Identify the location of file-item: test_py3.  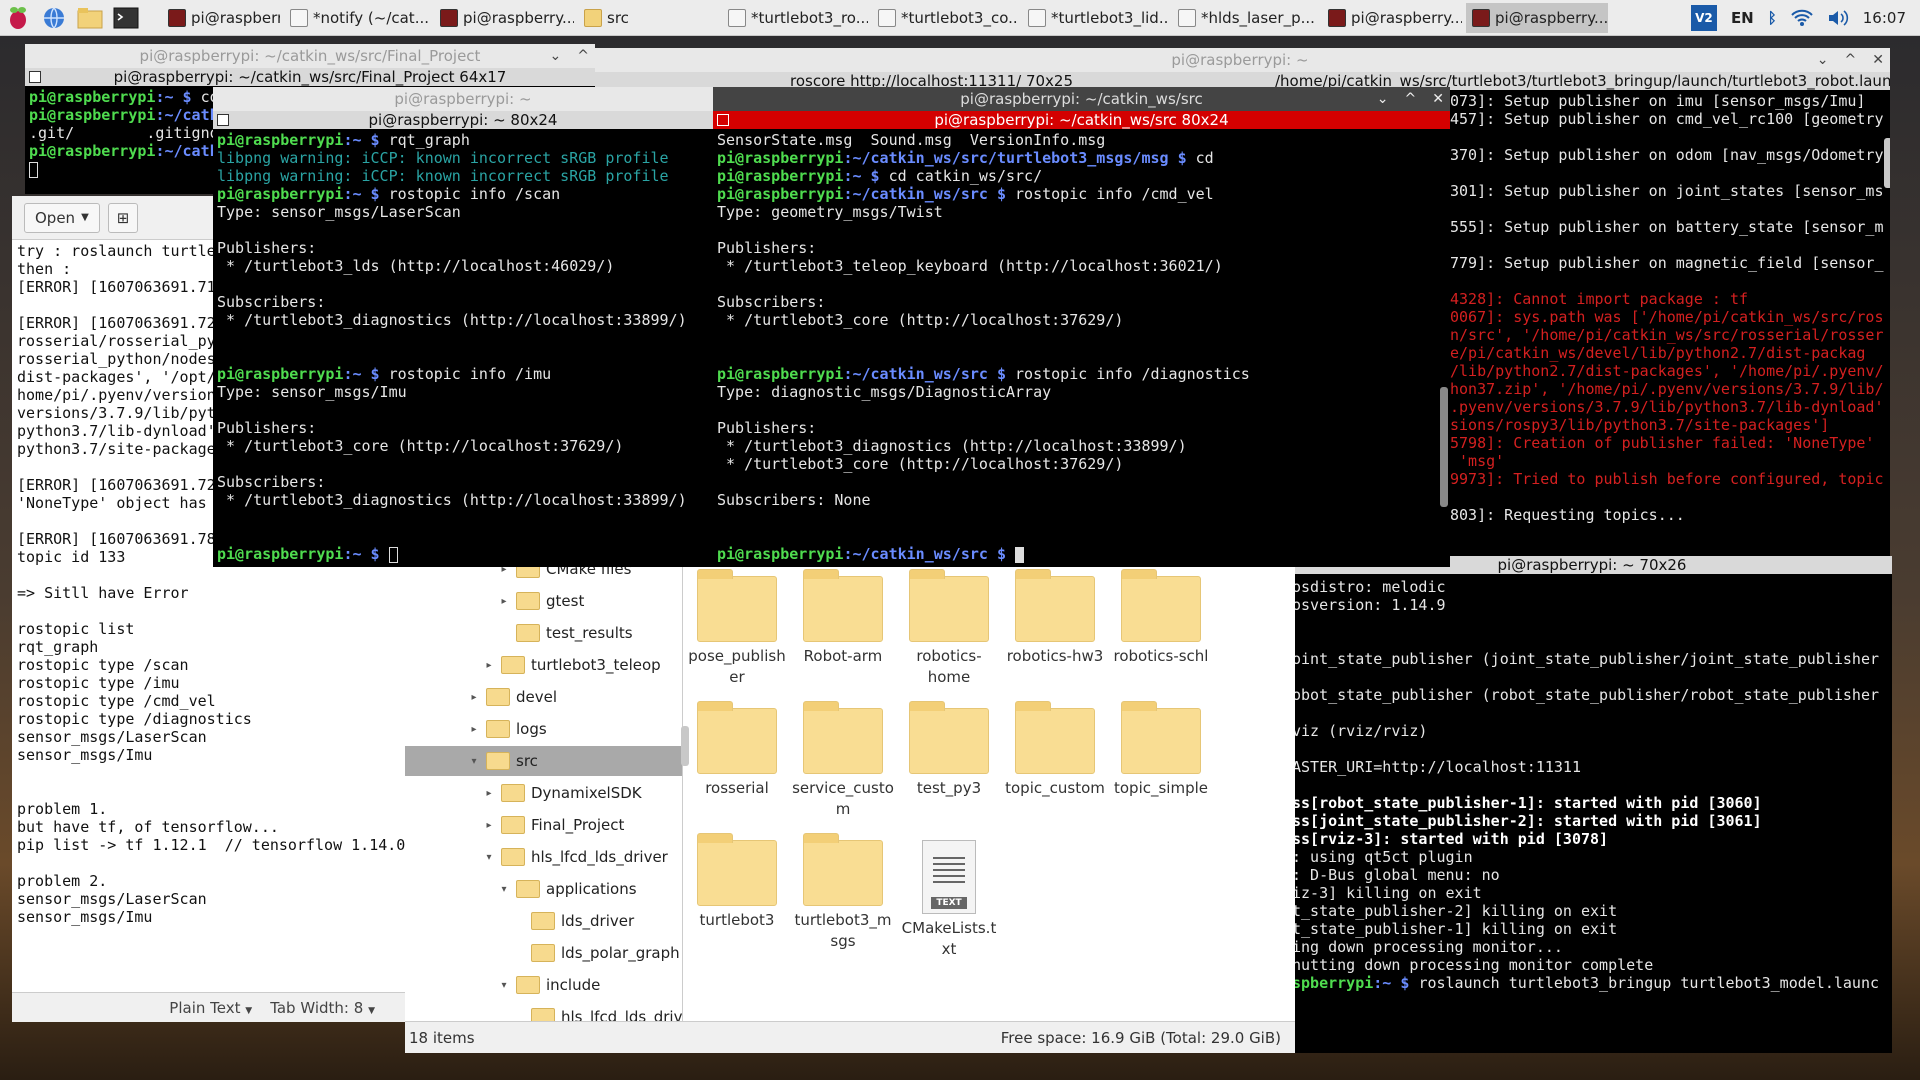
(949, 750).